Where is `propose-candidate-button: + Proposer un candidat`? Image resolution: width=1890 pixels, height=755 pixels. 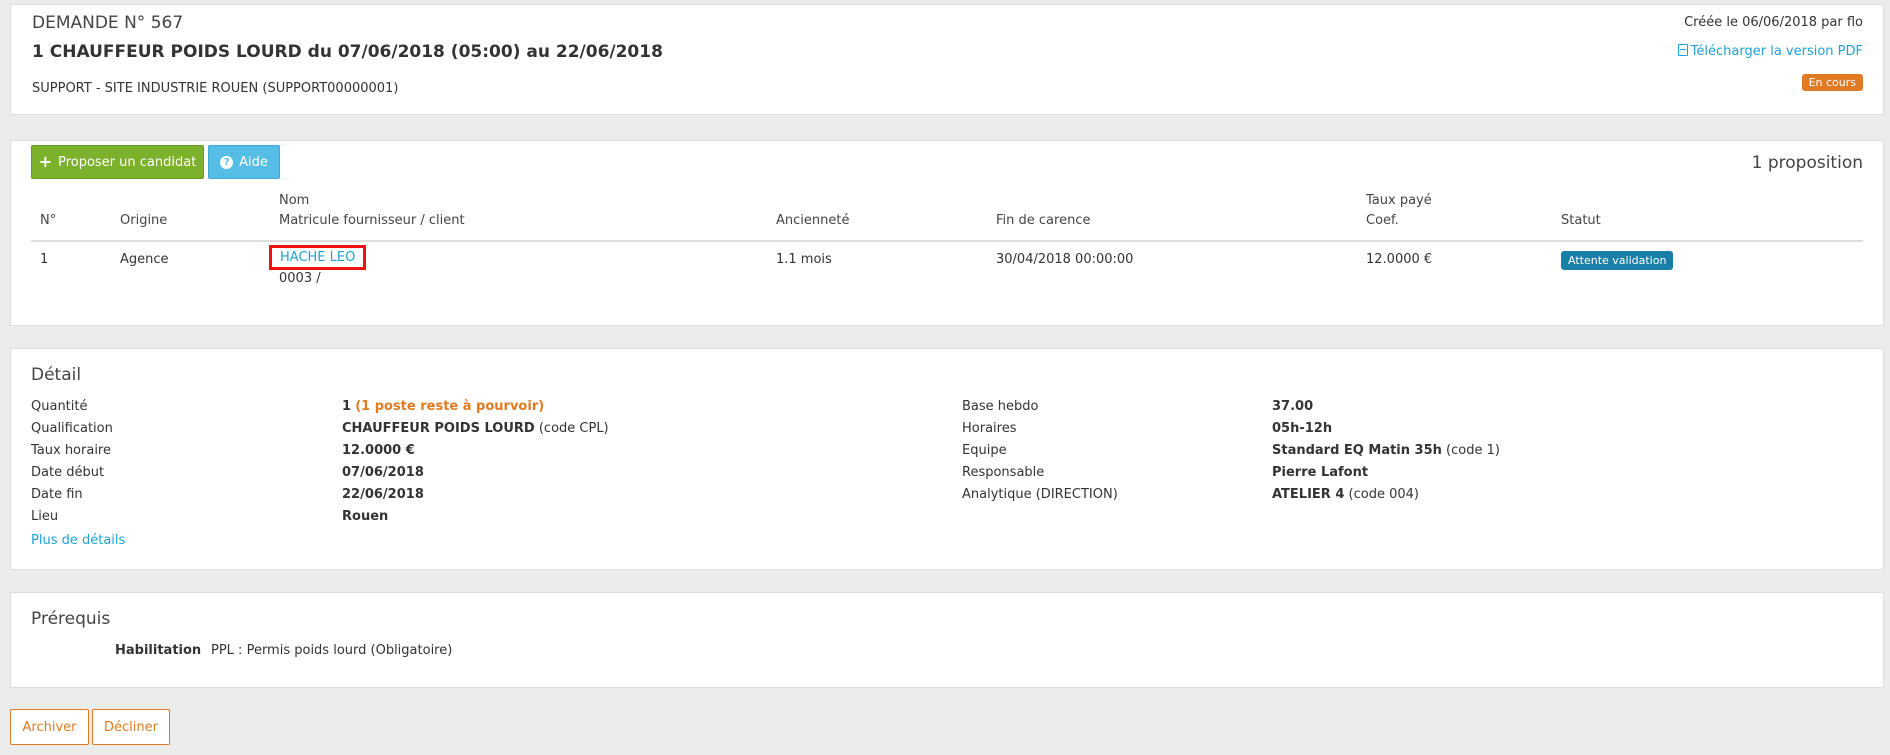 propose-candidate-button: + Proposer un candidat is located at coordinates (117, 162).